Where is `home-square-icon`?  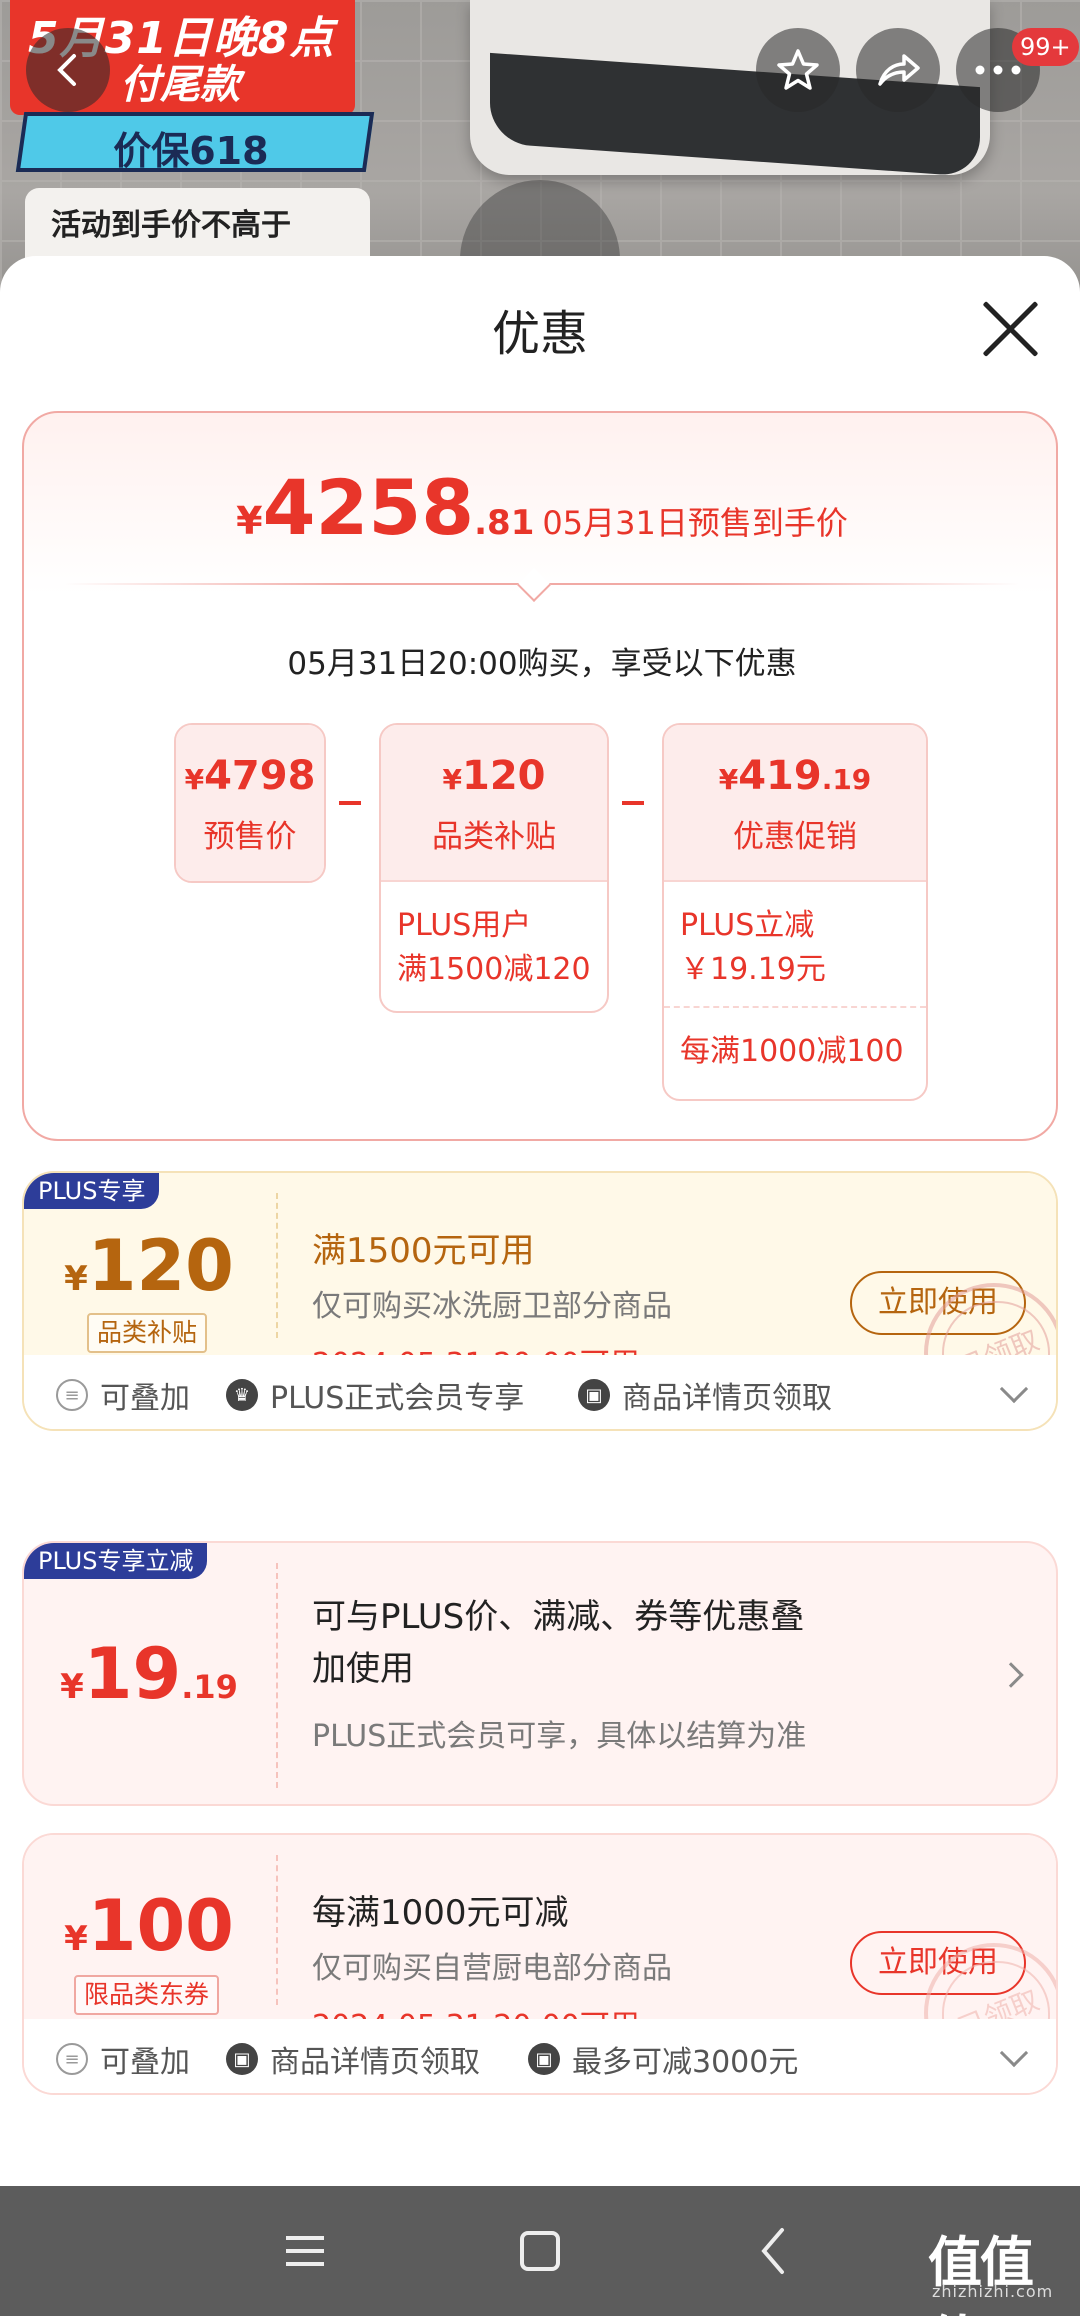 home-square-icon is located at coordinates (540, 2251).